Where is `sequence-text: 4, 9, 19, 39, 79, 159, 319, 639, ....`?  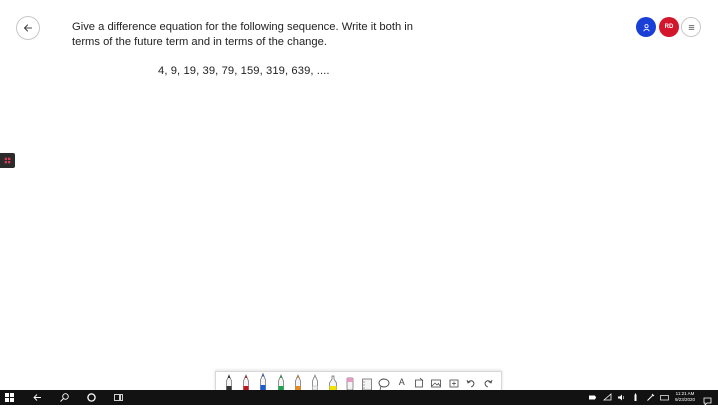
sequence-text: 4, 9, 19, 39, 79, 159, 319, 639, .... is located at coordinates (244, 71).